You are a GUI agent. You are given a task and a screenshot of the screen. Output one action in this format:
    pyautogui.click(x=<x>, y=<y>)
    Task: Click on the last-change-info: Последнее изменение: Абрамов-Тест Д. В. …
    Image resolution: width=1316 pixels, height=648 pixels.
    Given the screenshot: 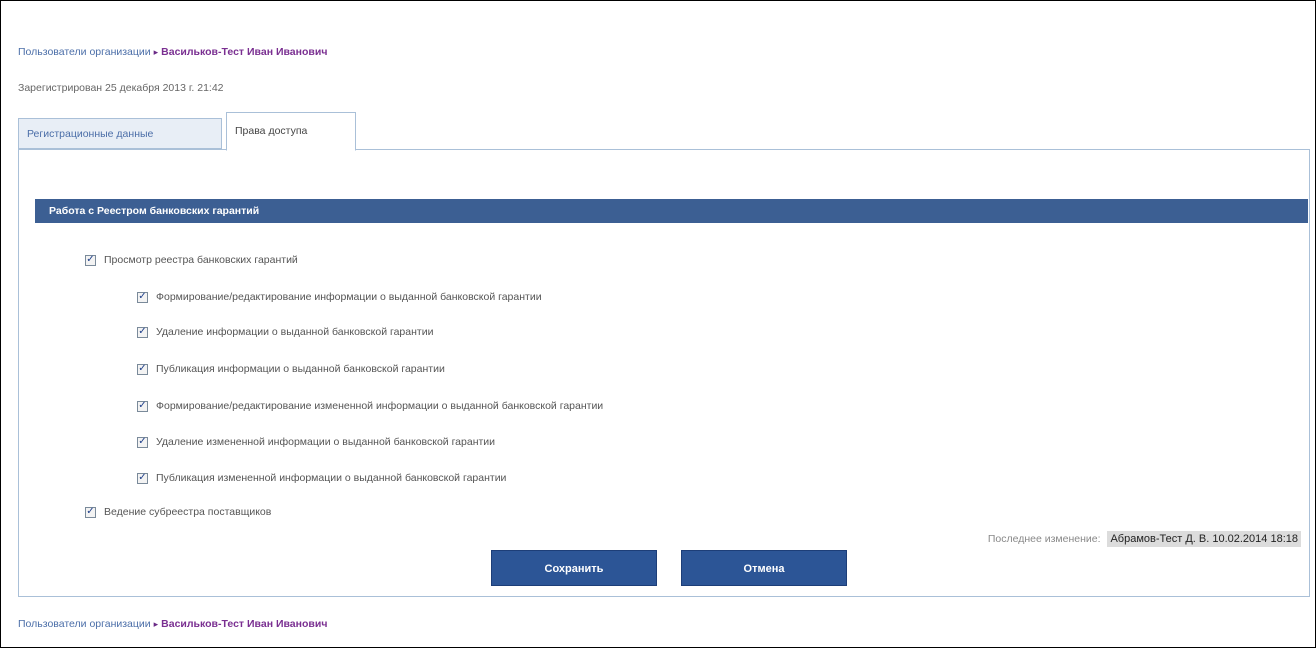 What is the action you would take?
    pyautogui.click(x=1144, y=539)
    